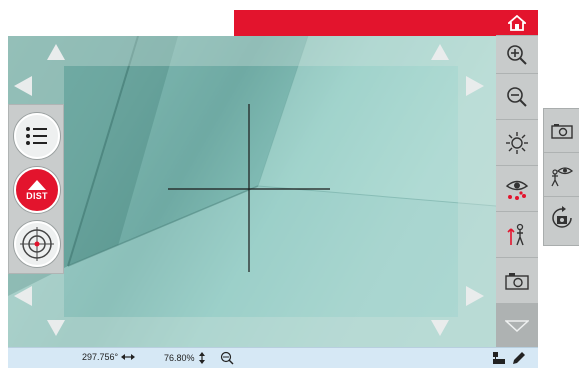 The image size is (579, 368). I want to click on horizontal-angle-value: 297.756°, so click(100, 357).